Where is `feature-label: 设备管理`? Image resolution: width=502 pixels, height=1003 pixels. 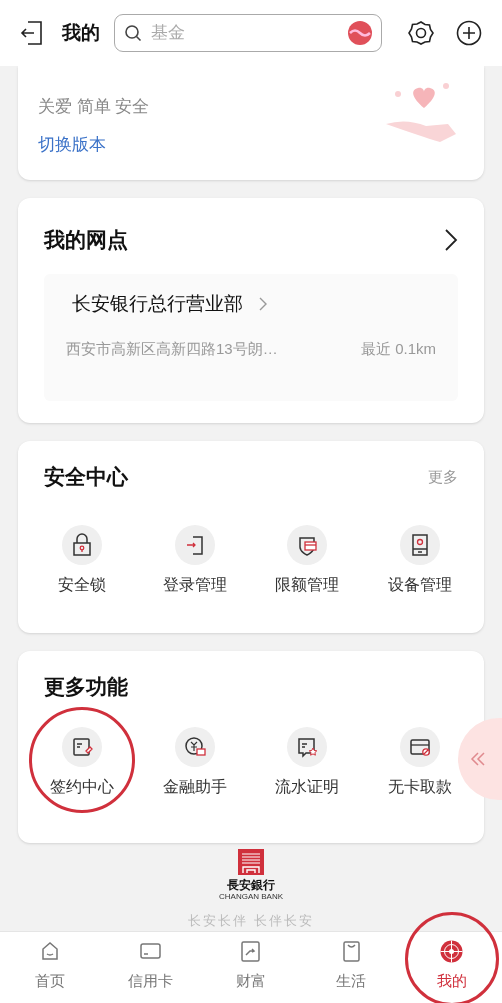
feature-label: 设备管理 is located at coordinates (419, 584).